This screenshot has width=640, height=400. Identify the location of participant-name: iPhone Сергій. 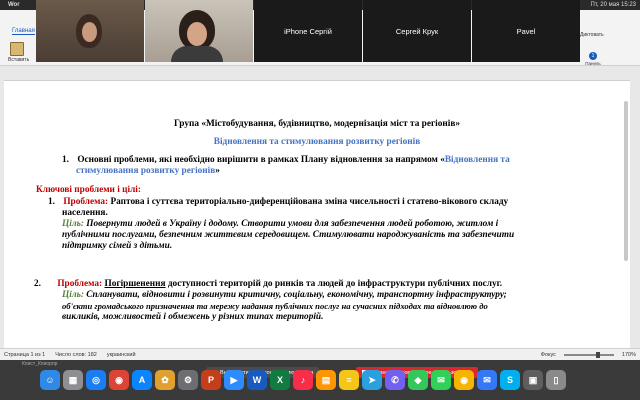
(308, 31).